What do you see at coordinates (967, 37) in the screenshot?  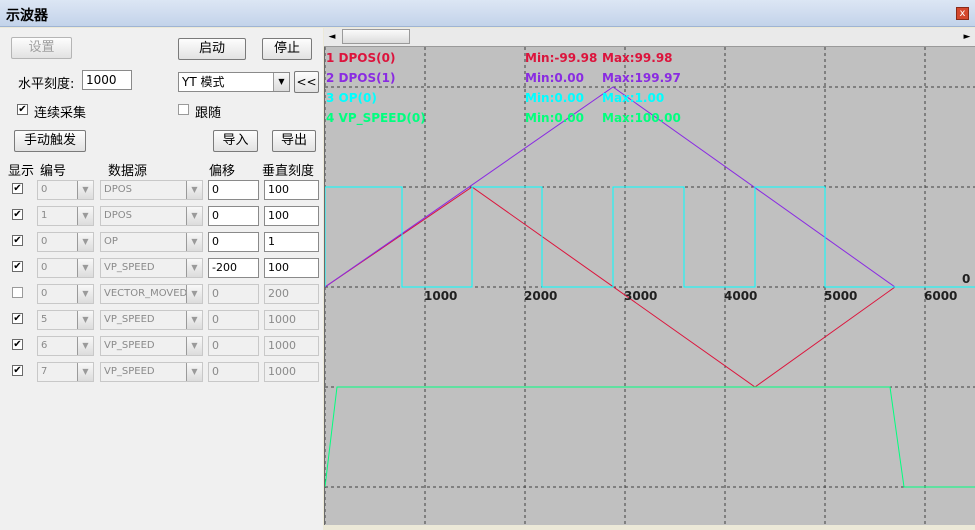 I see `scroll-right-icon: ►` at bounding box center [967, 37].